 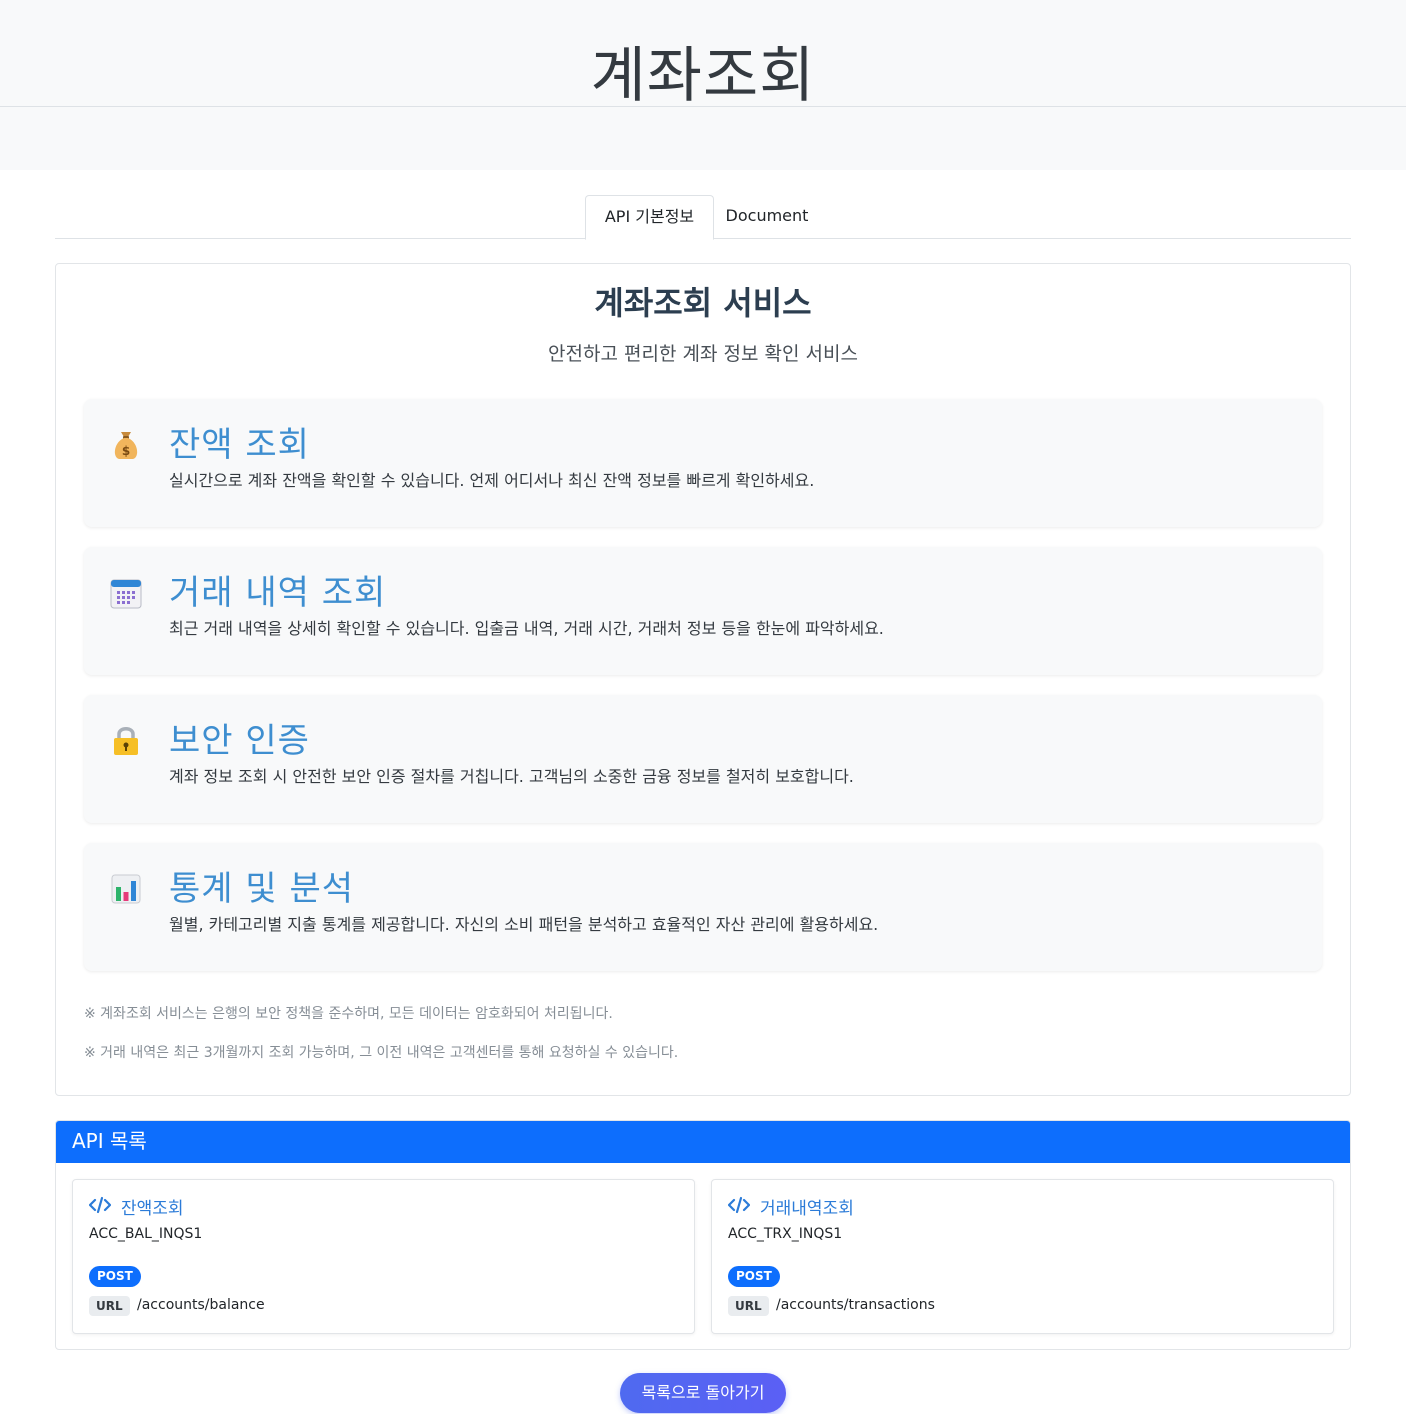 I want to click on back-to-list-button: 목록으로 돌아가기, so click(x=703, y=1393).